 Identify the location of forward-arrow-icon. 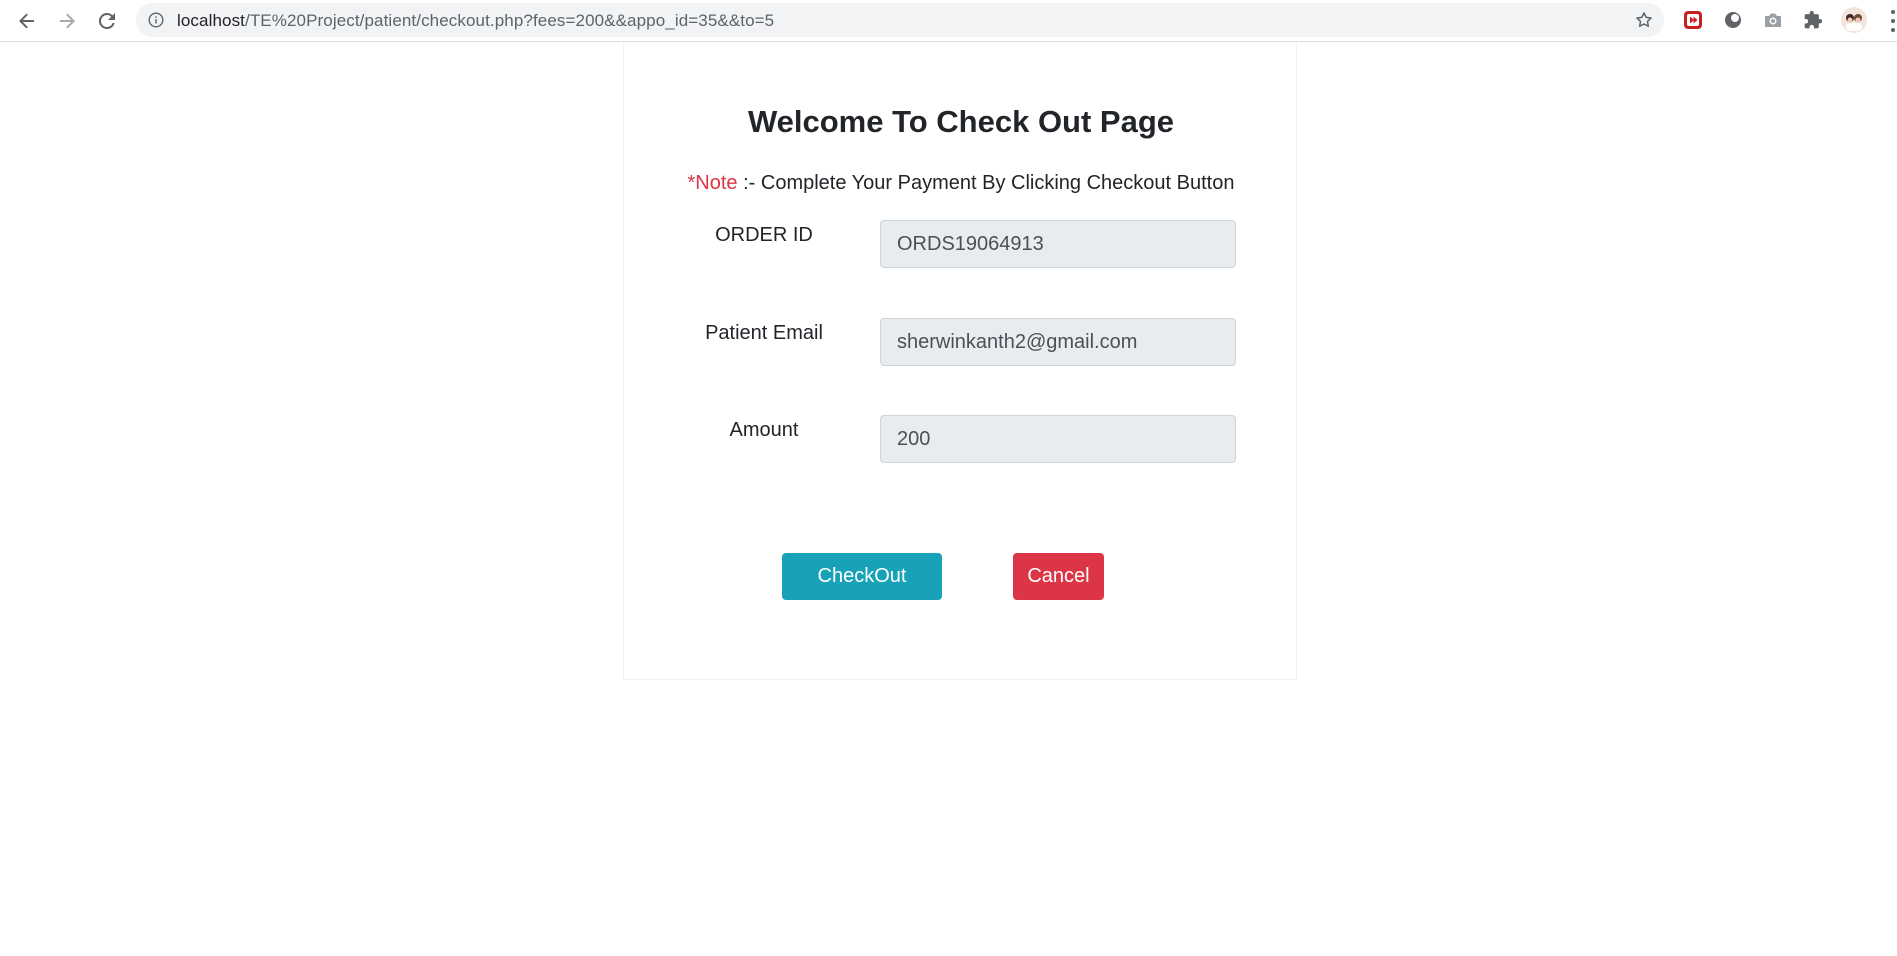
(67, 21).